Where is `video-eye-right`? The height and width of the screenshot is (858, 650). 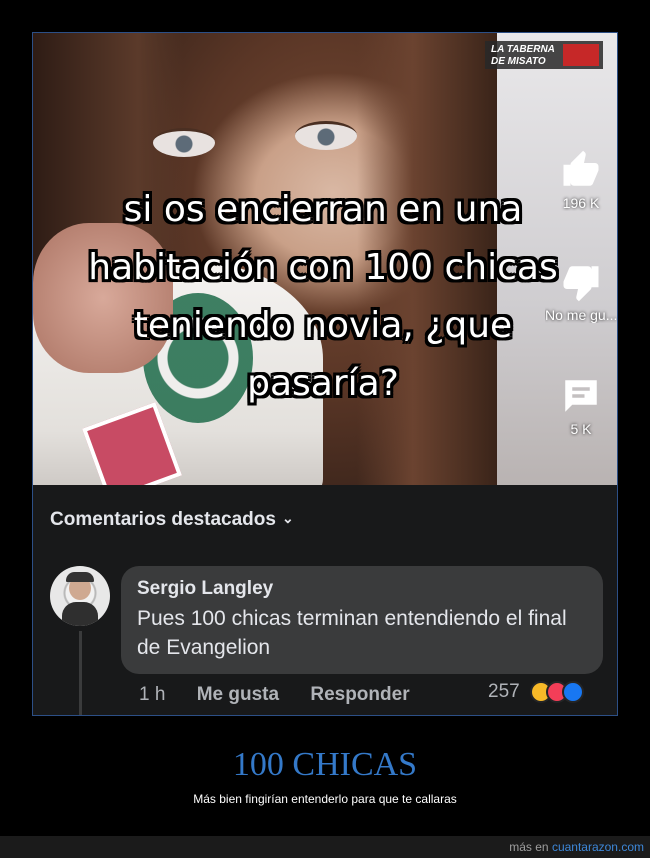
video-eye-right is located at coordinates (326, 135).